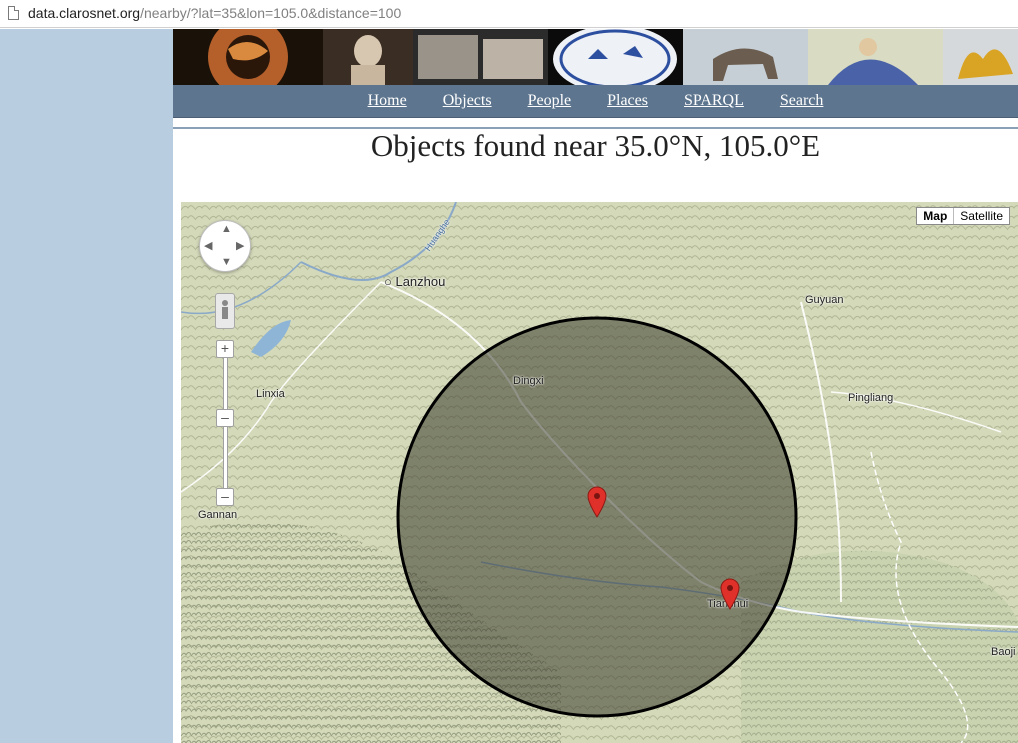  What do you see at coordinates (218, 515) in the screenshot?
I see `place-label-gannan: Gannan` at bounding box center [218, 515].